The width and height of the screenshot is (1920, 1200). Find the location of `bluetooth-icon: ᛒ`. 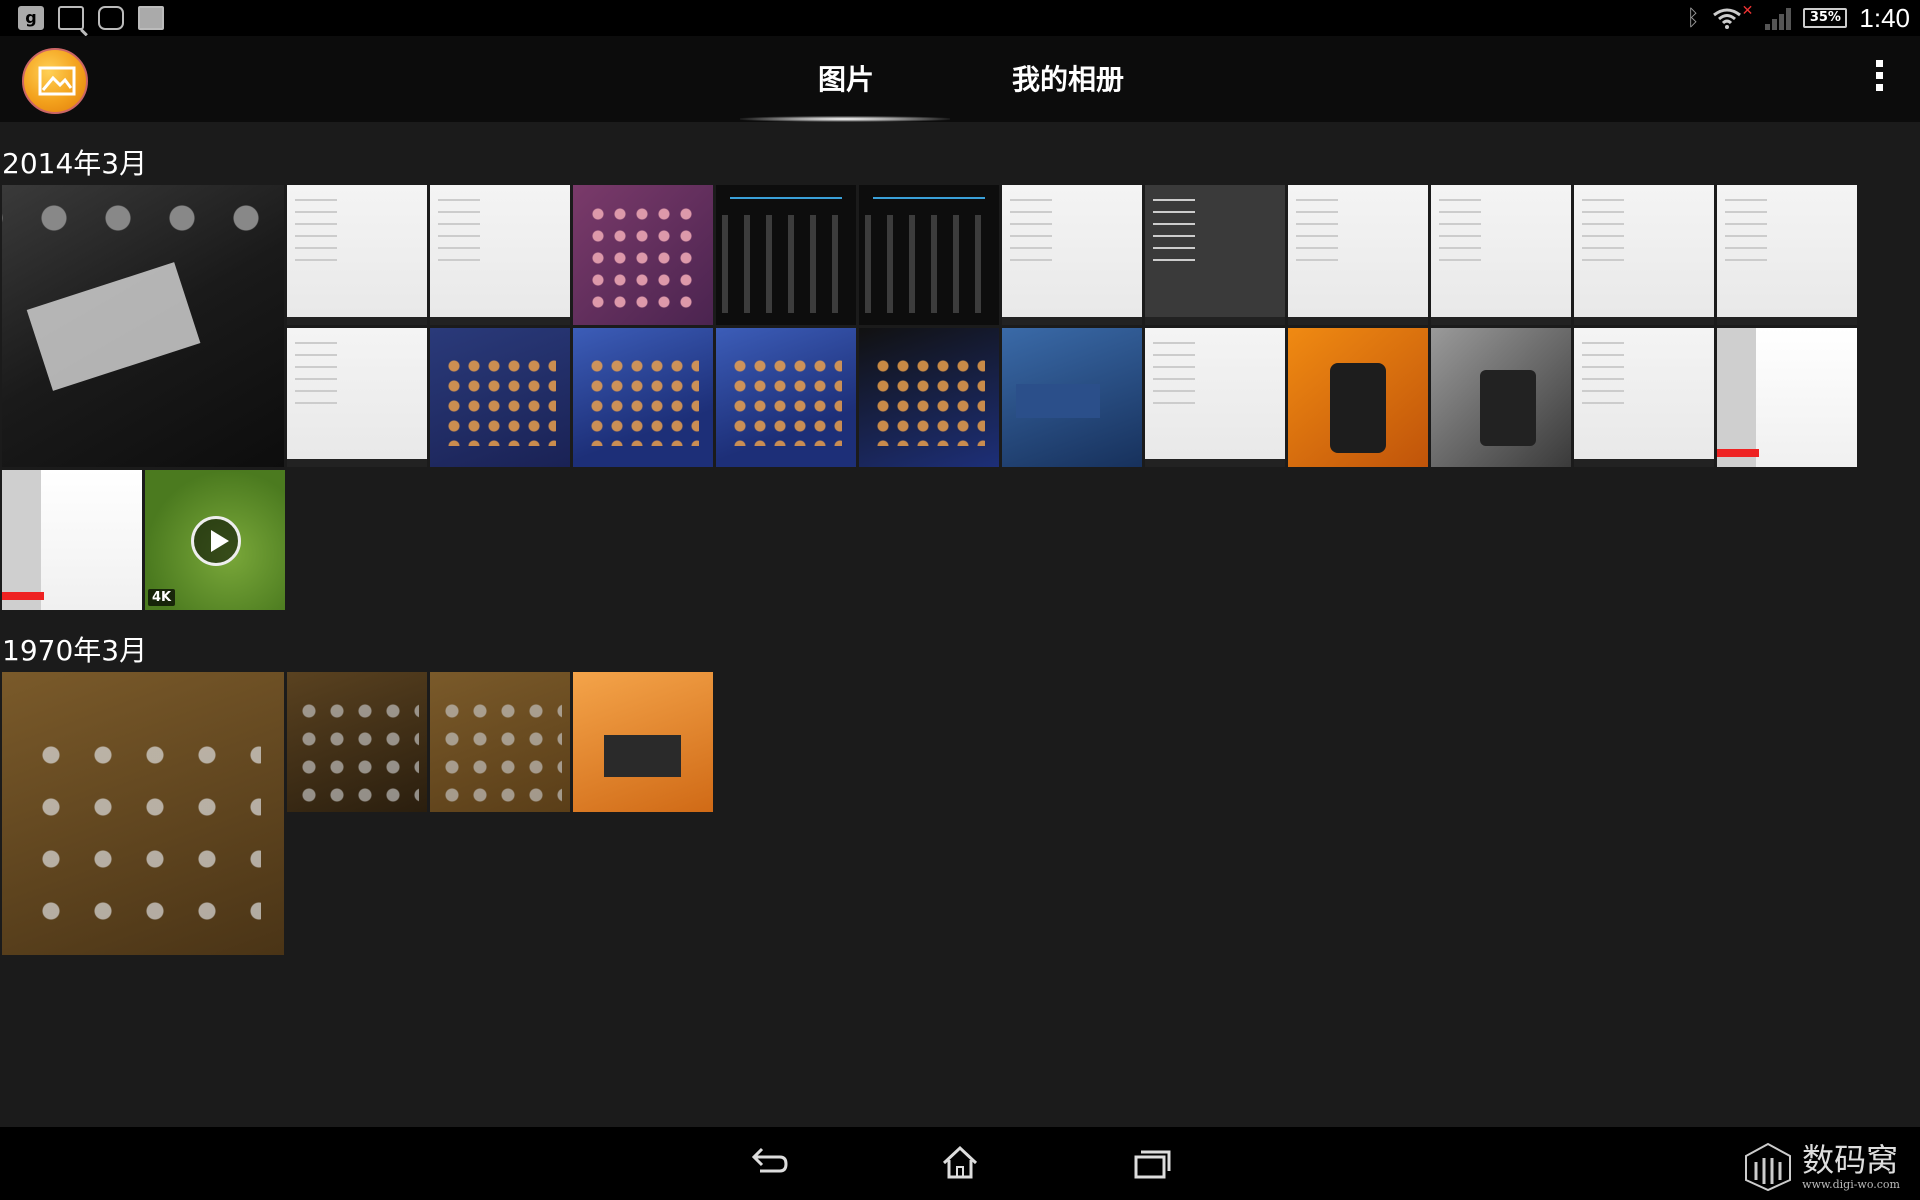

bluetooth-icon: ᛒ is located at coordinates (1693, 18).